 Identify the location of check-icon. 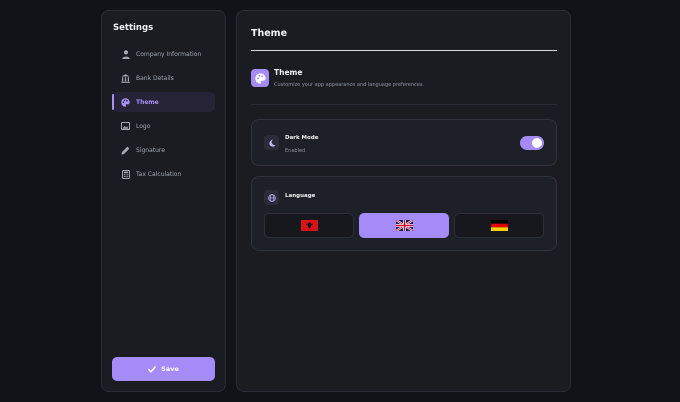
(152, 369).